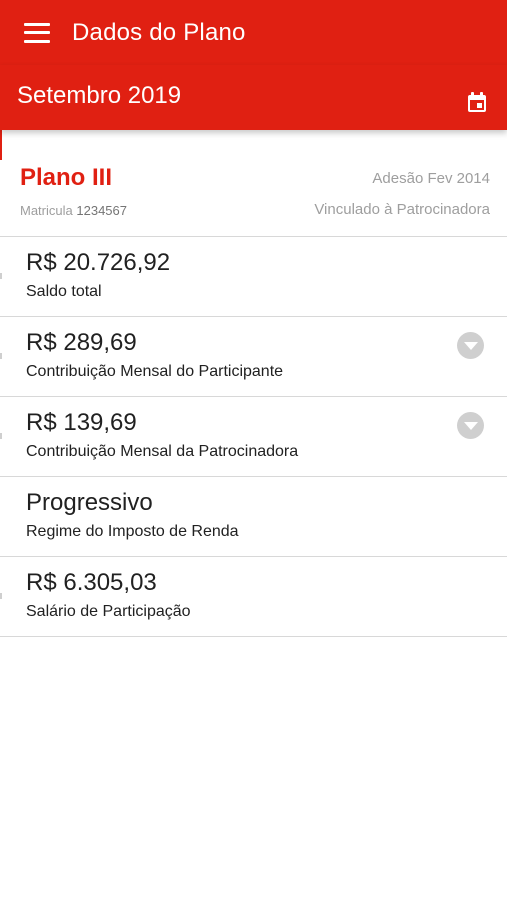 The image size is (507, 900). What do you see at coordinates (99, 95) in the screenshot?
I see `period-label: Setembro 2019` at bounding box center [99, 95].